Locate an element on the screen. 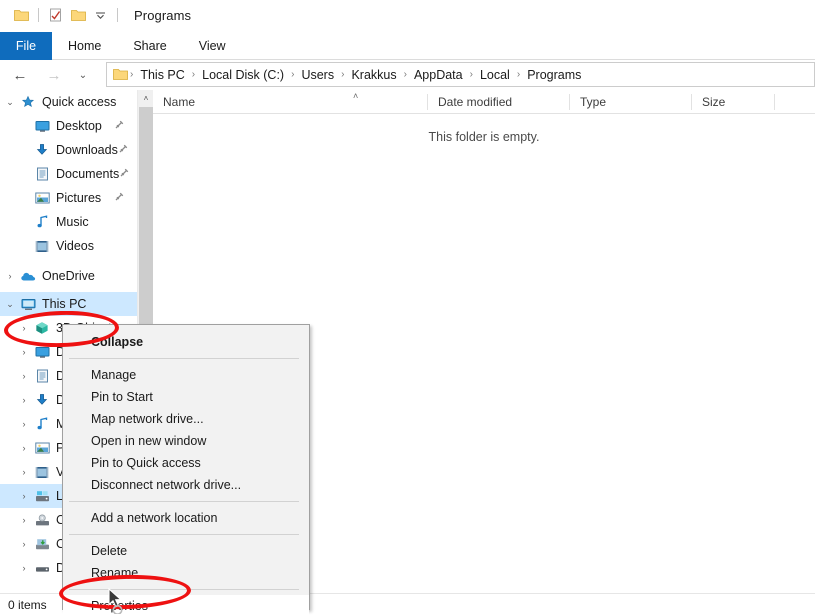 Image resolution: width=815 pixels, height=615 pixels. address-folder-icon is located at coordinates (120, 74).